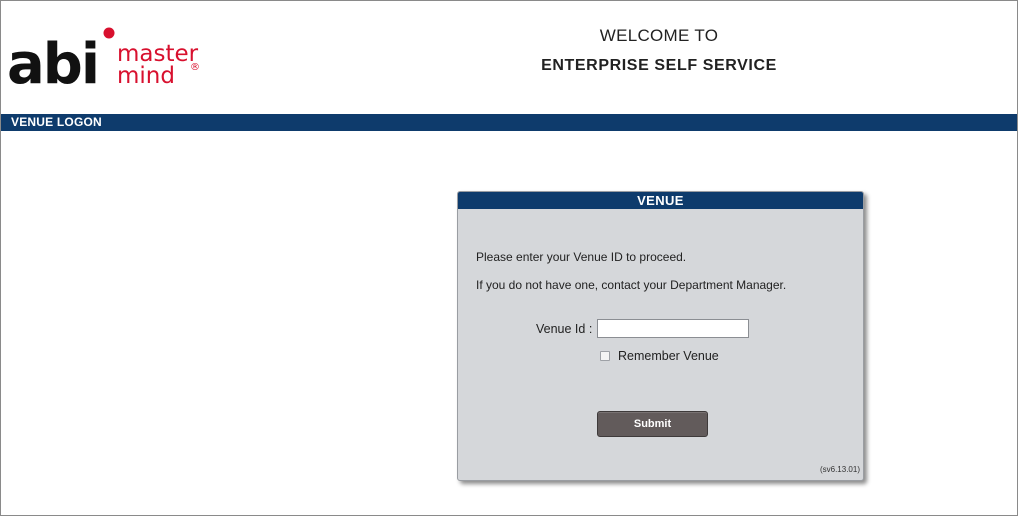  I want to click on section-bar-label: VENUE LOGON, so click(56, 122).